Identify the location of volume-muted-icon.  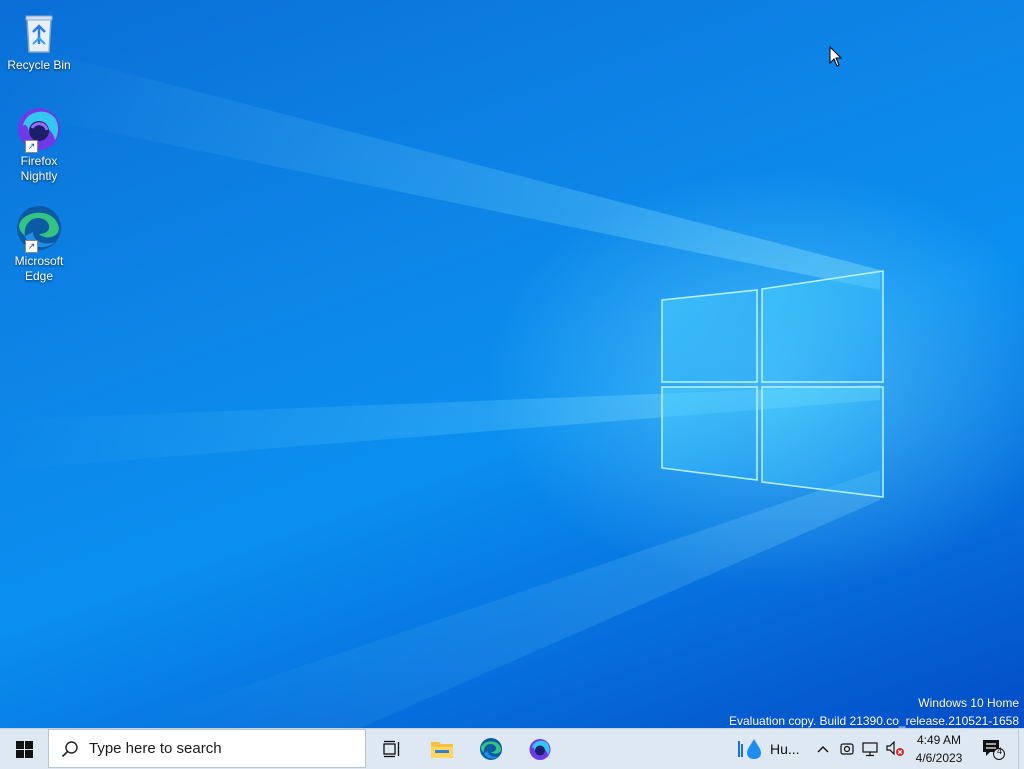
(895, 748).